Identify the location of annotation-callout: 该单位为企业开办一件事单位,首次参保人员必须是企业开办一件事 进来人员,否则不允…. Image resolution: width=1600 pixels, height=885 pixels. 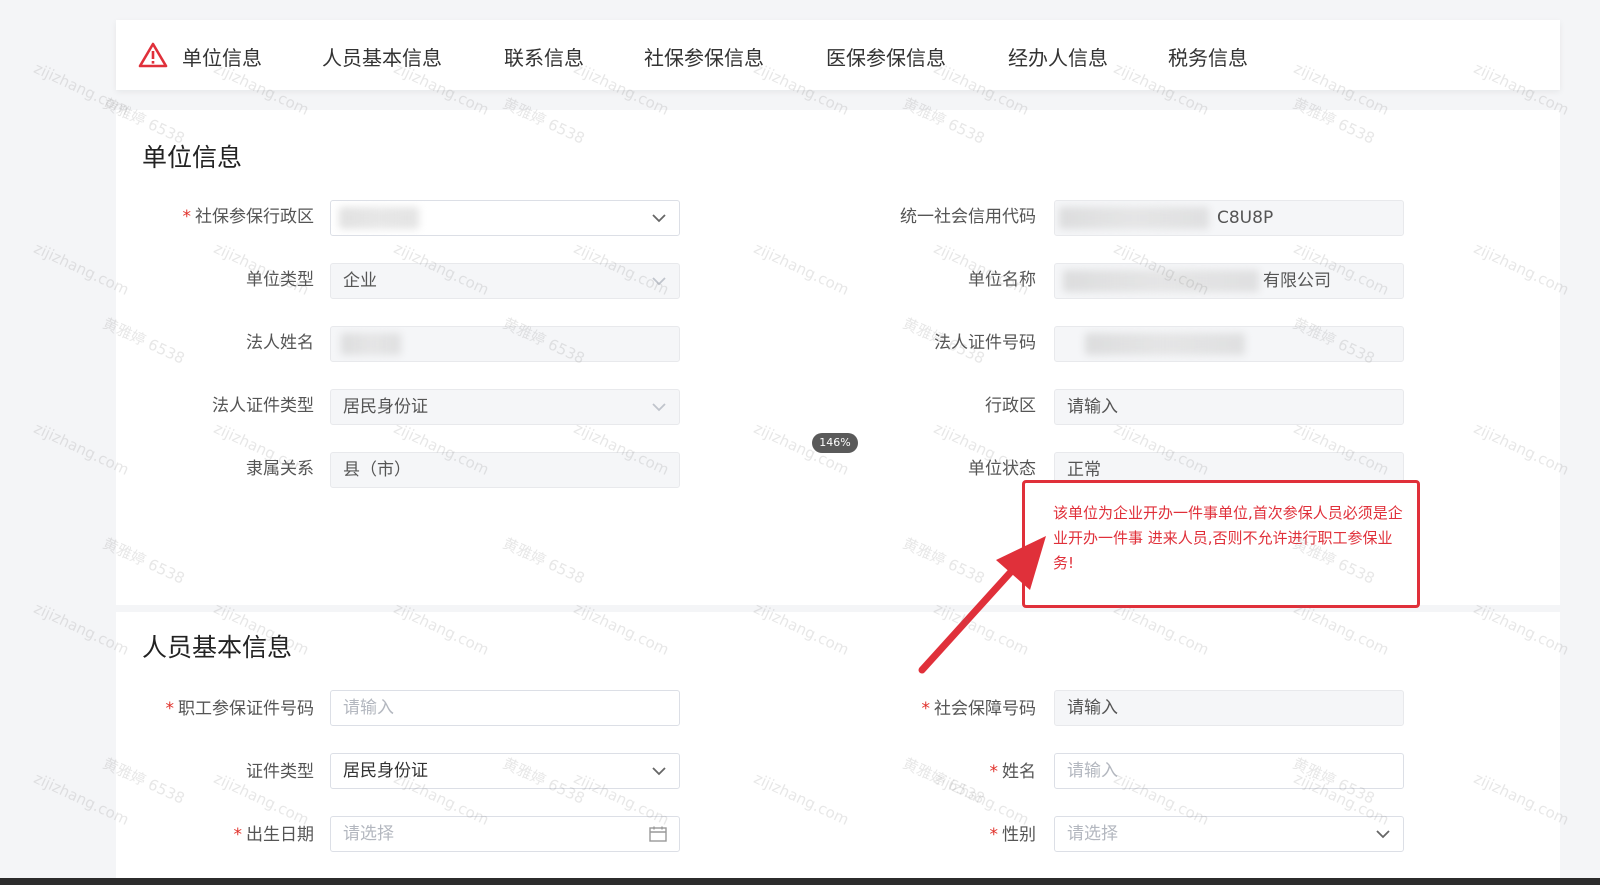
(1221, 544).